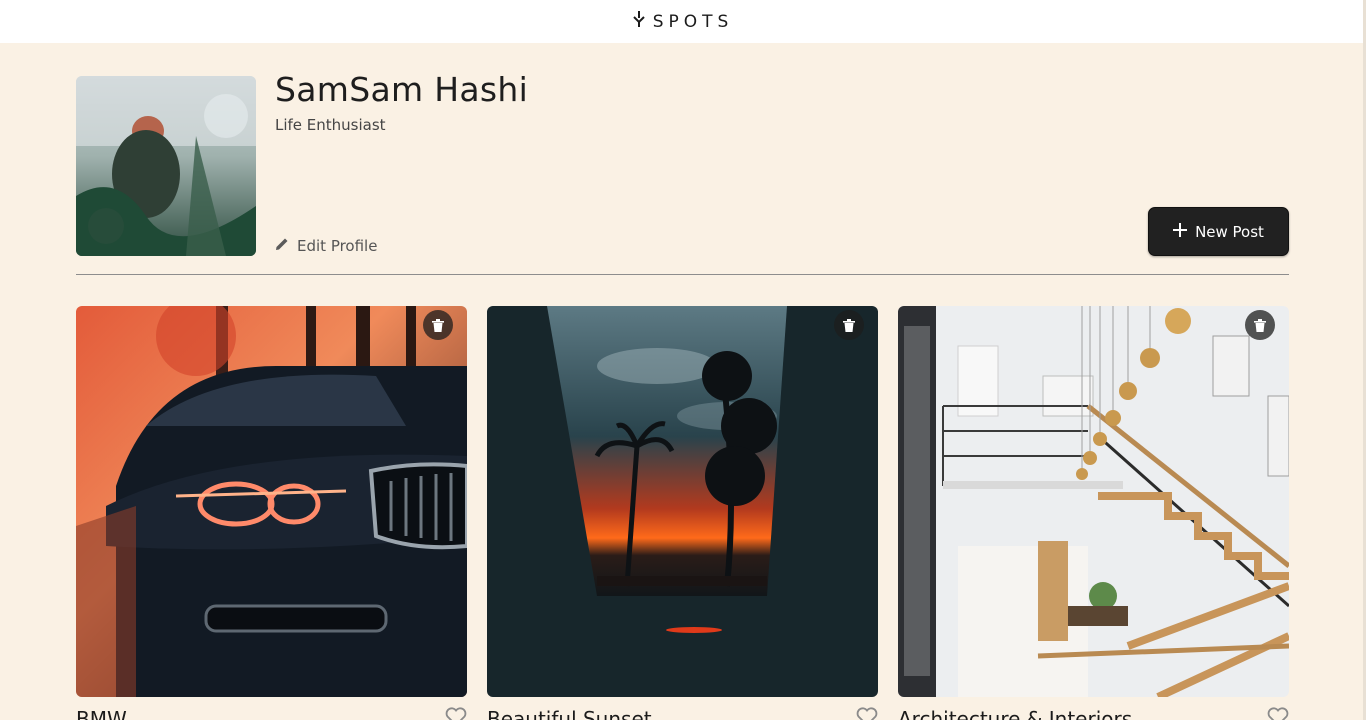 The width and height of the screenshot is (1366, 720). What do you see at coordinates (282, 246) in the screenshot?
I see `pencil-icon` at bounding box center [282, 246].